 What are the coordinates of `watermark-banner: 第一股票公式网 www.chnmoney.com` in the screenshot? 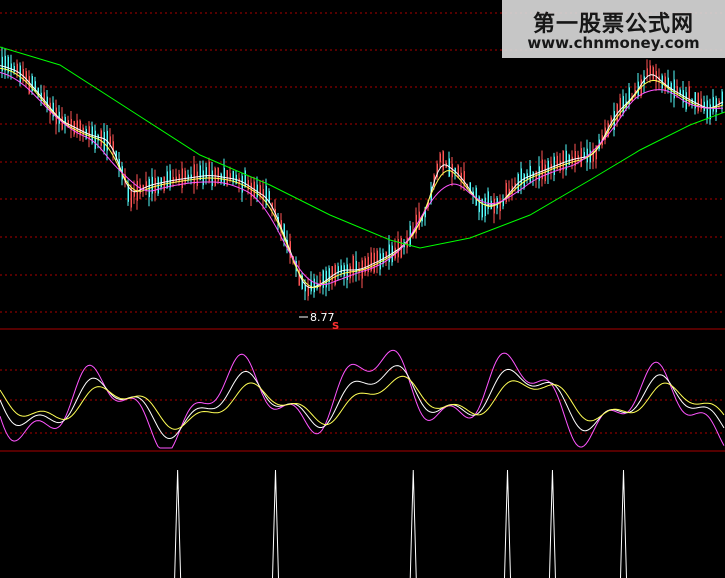 It's located at (613, 29).